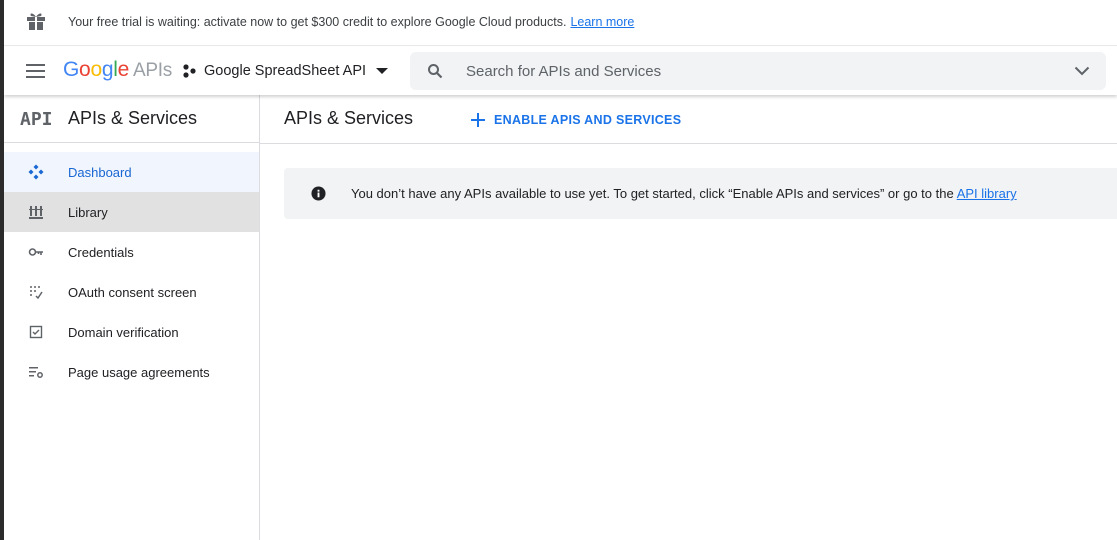  Describe the element at coordinates (435, 71) in the screenshot. I see `search-icon` at that location.